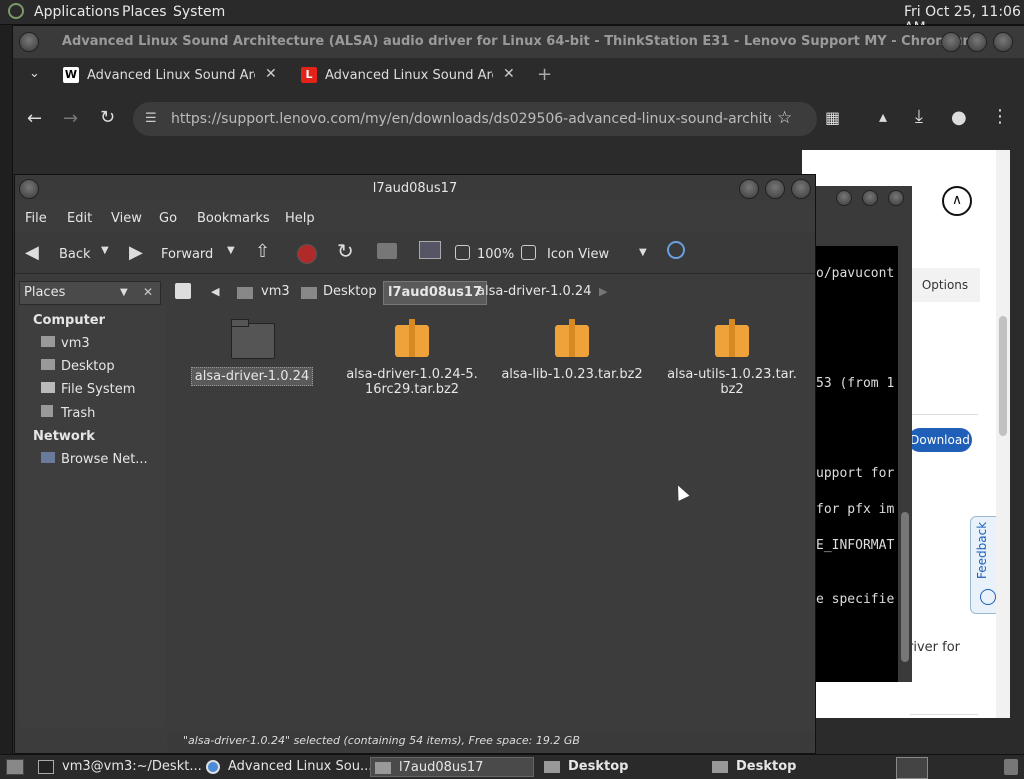 This screenshot has height=779, width=1024. Describe the element at coordinates (275, 292) in the screenshot. I see `breadcrumb-vm3: vm3` at that location.